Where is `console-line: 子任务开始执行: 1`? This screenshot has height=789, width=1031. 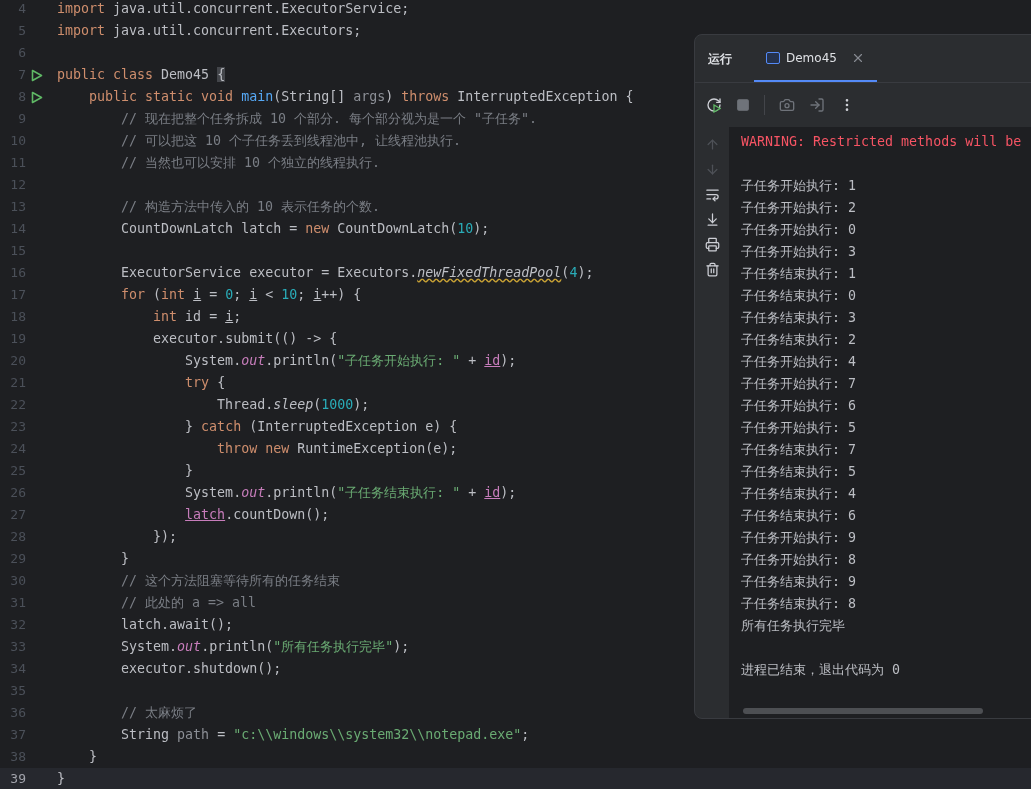 console-line: 子任务开始执行: 1 is located at coordinates (799, 186).